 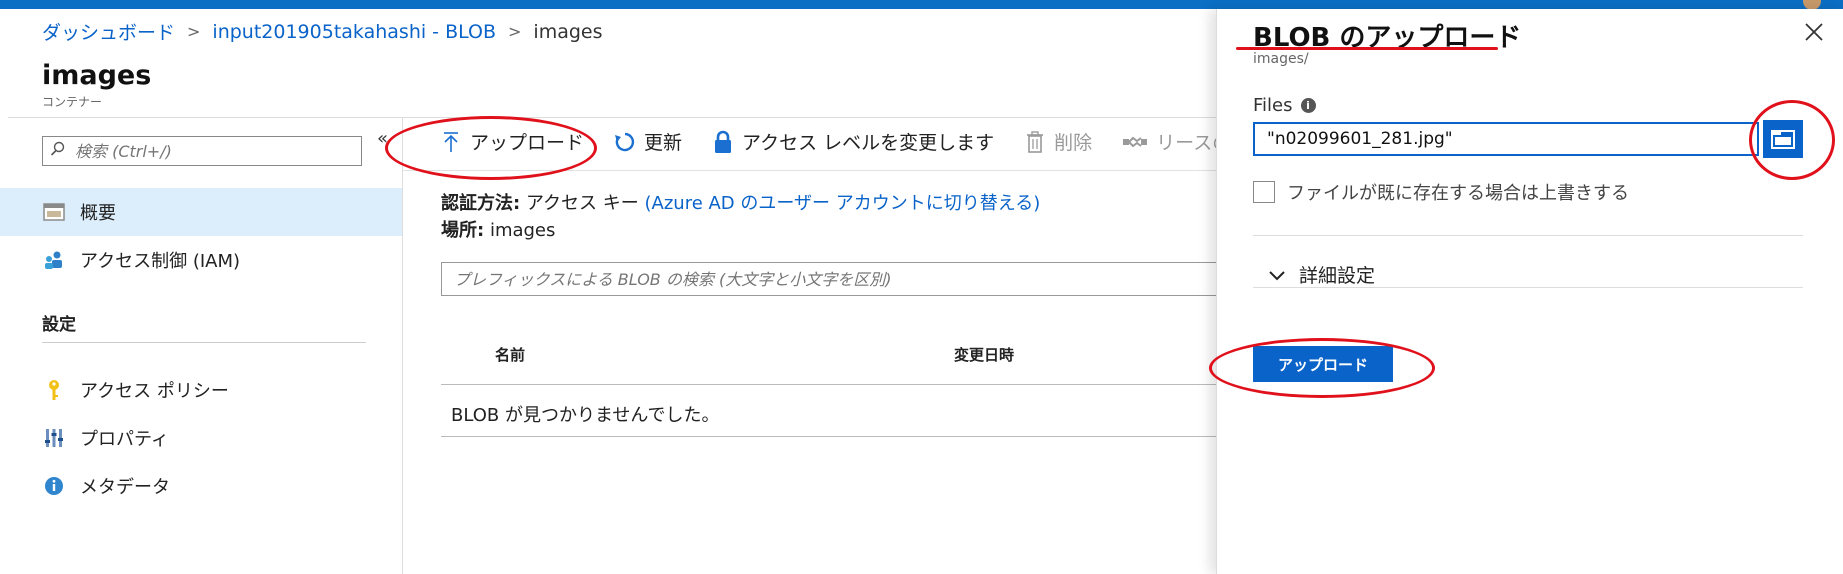 What do you see at coordinates (160, 261) in the screenshot?
I see `sidebar-item-label: アクセス制御 (IAM)` at bounding box center [160, 261].